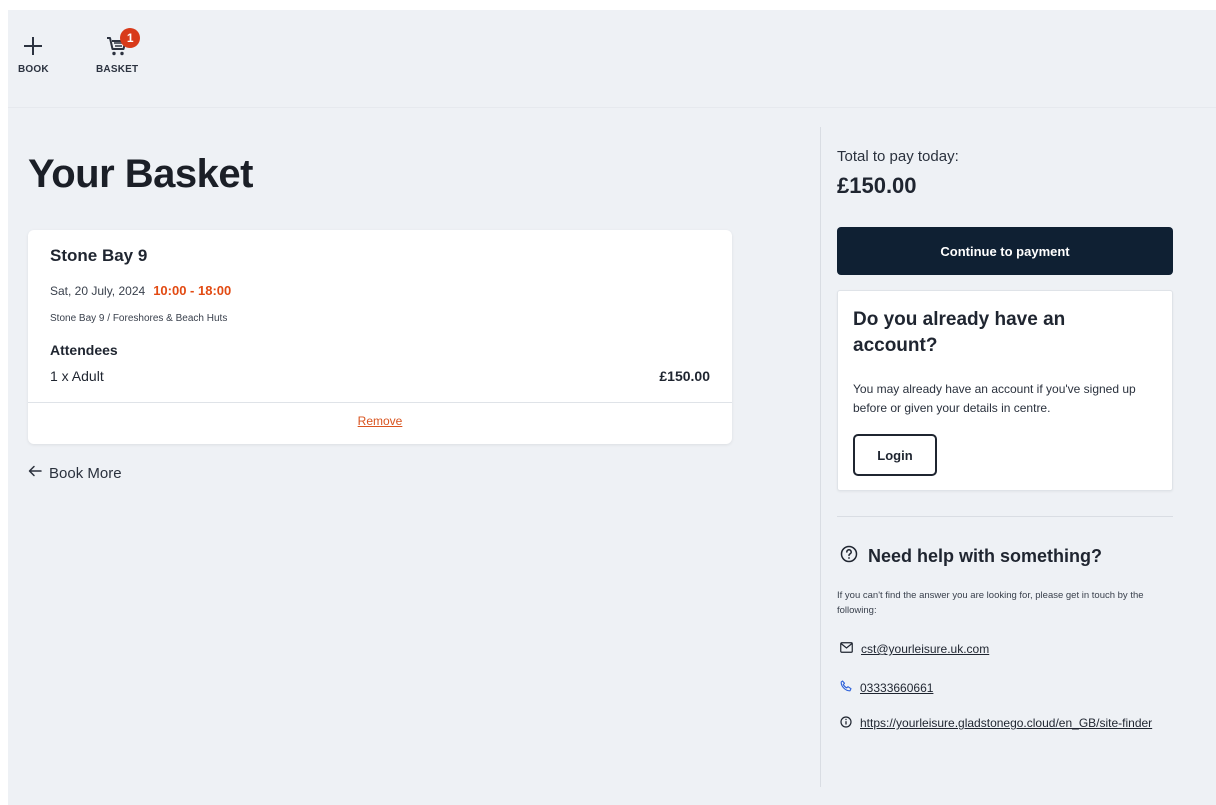 This screenshot has width=1216, height=805. What do you see at coordinates (684, 376) in the screenshot?
I see `attendee-price: £150.00` at bounding box center [684, 376].